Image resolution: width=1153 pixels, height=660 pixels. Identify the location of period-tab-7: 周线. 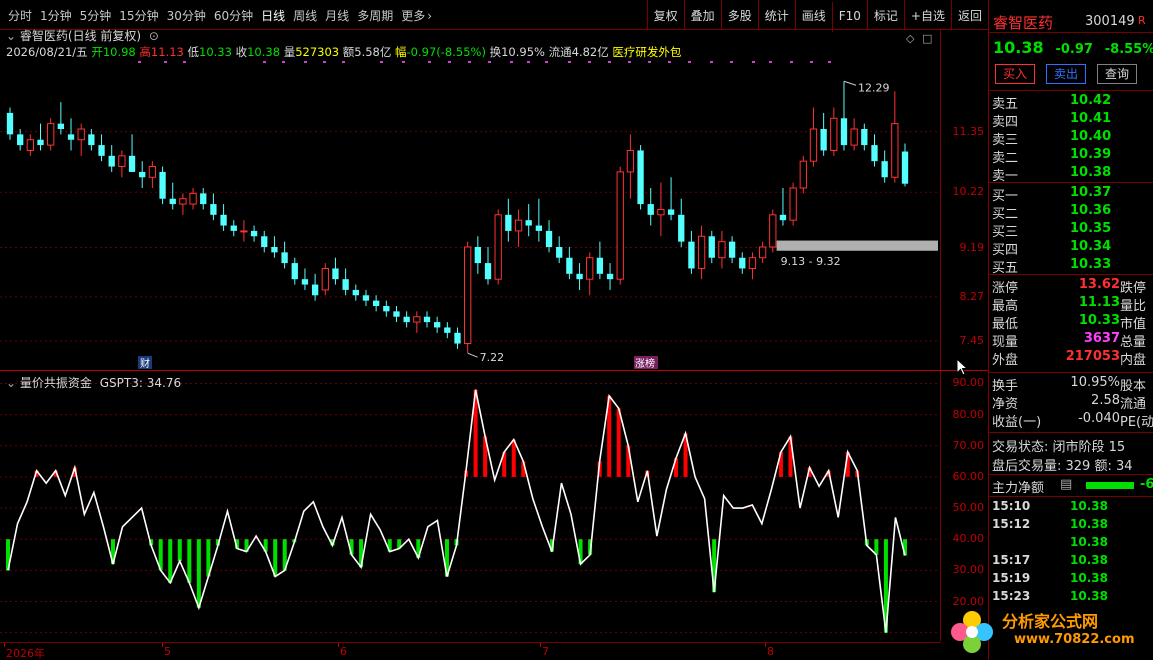
(305, 15).